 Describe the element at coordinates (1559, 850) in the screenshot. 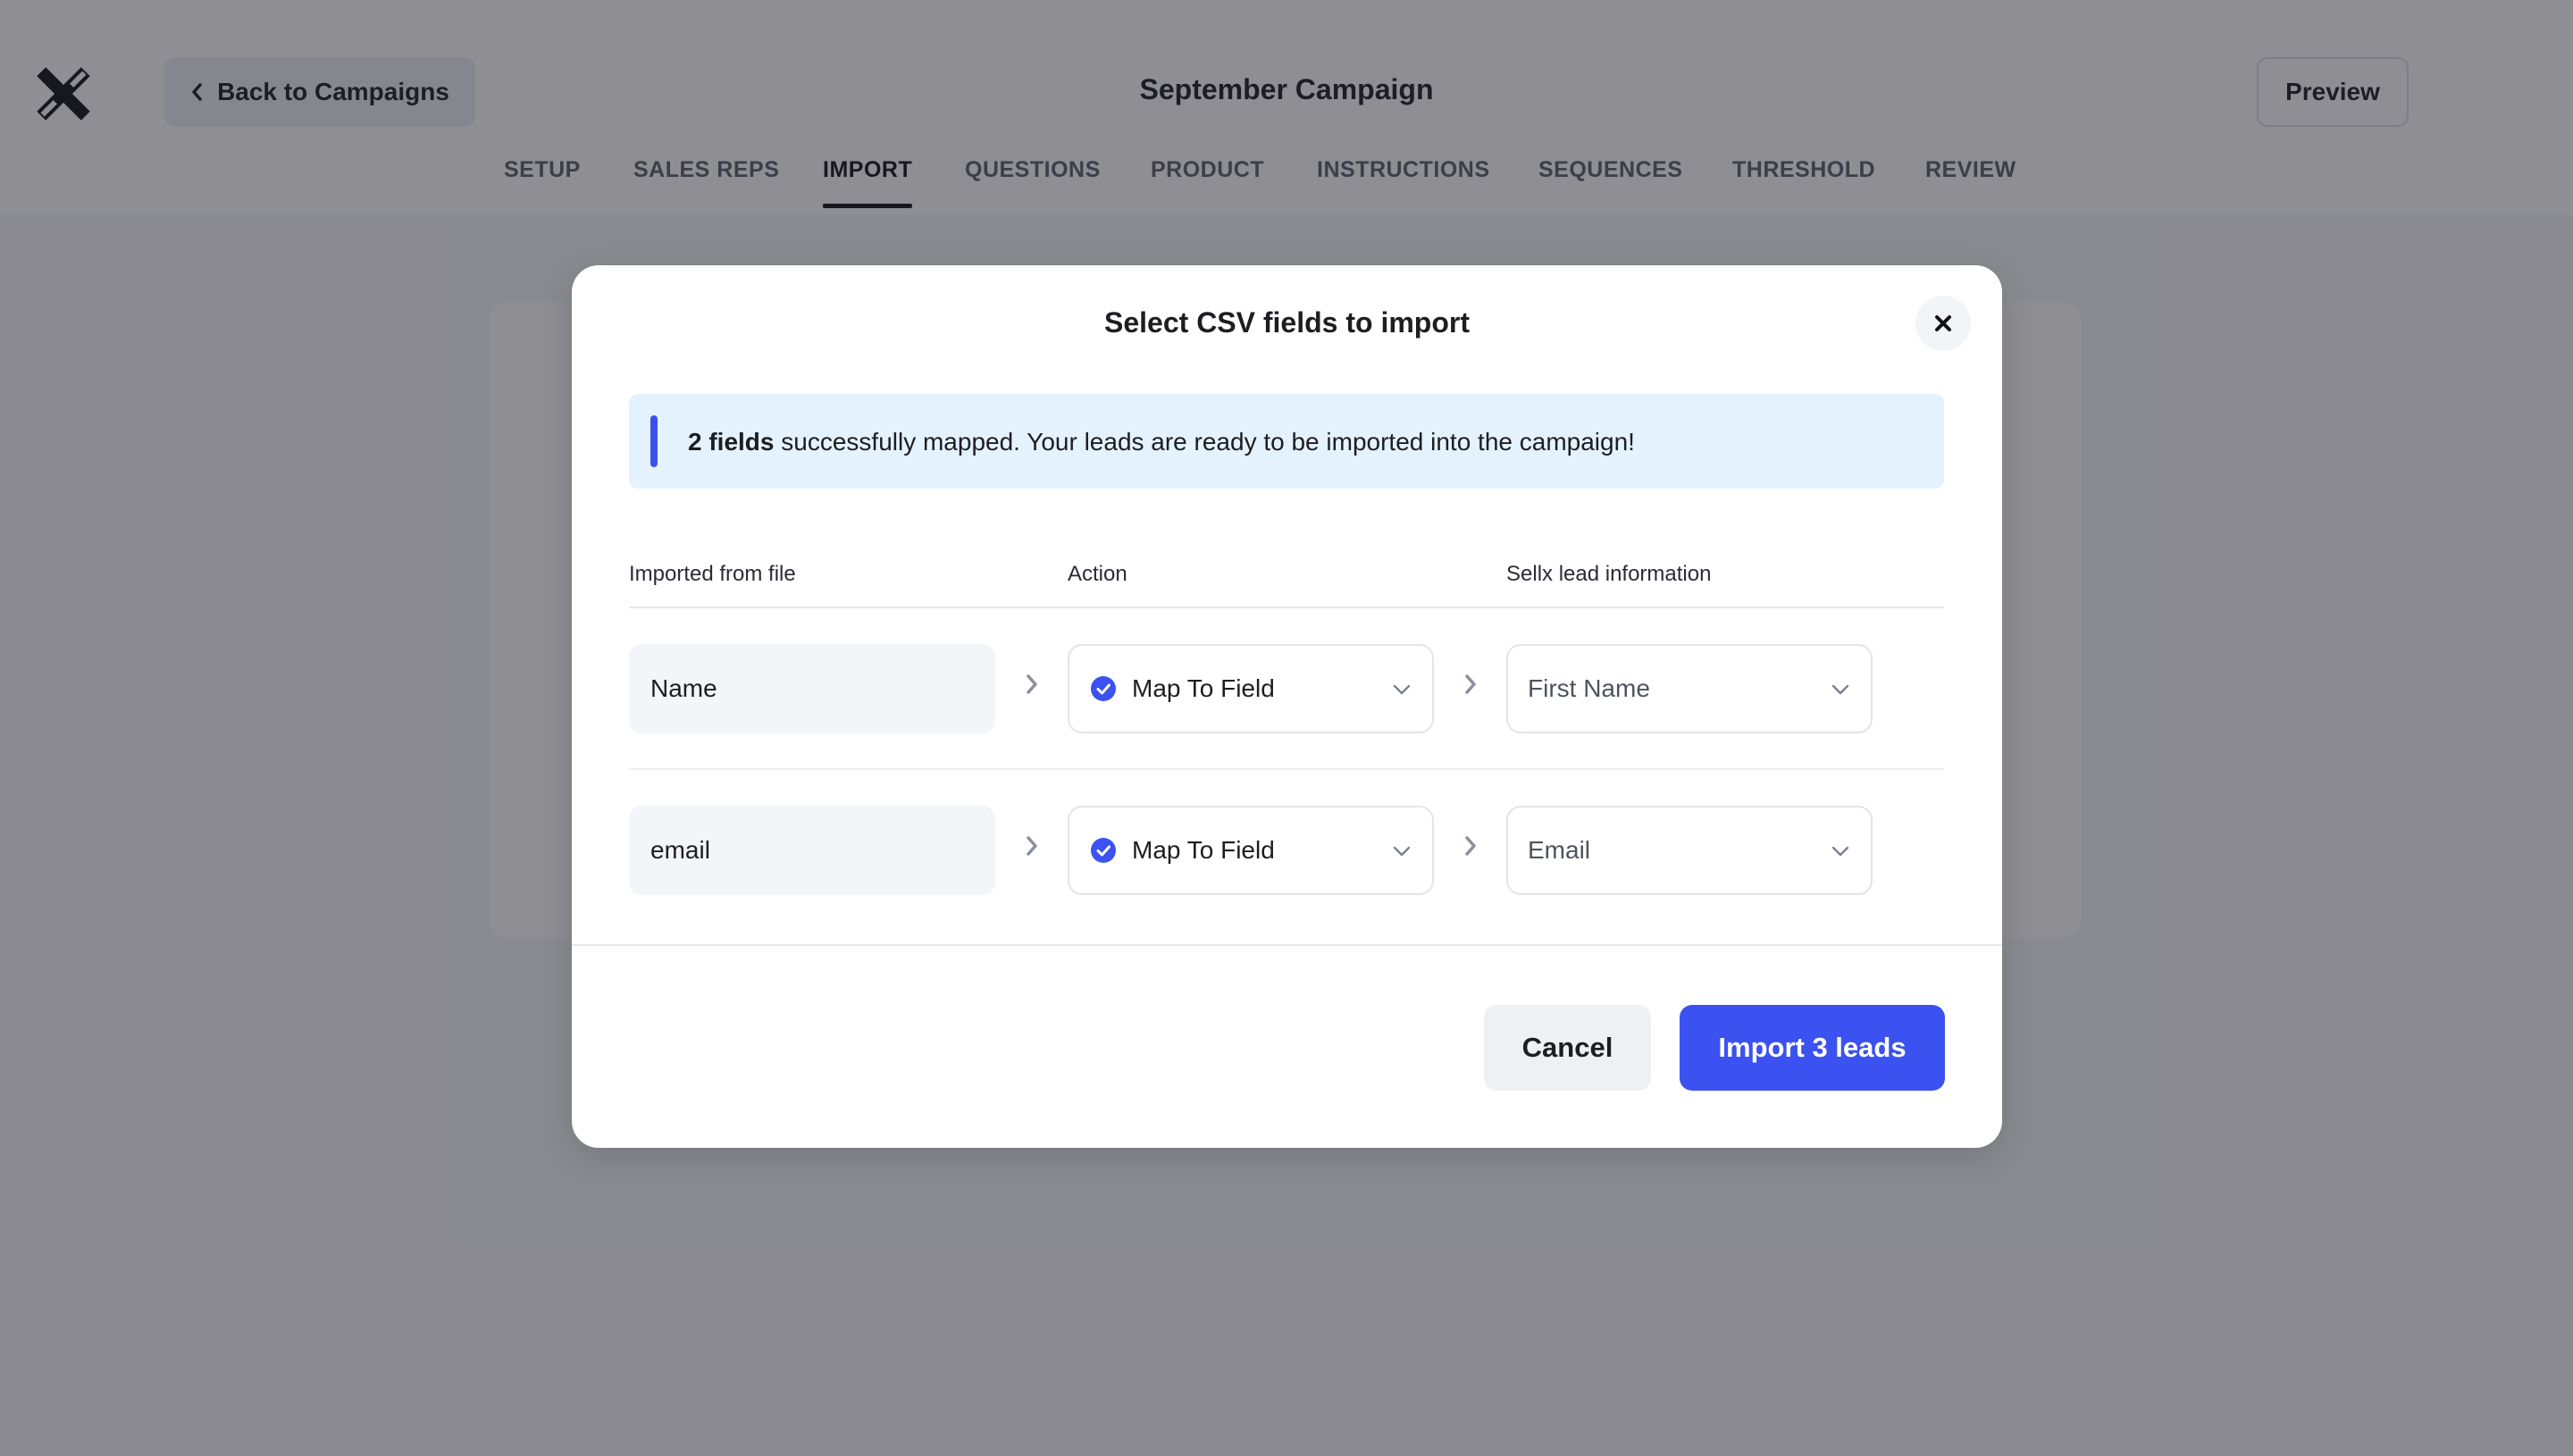

I see `target-select-value: Email` at that location.